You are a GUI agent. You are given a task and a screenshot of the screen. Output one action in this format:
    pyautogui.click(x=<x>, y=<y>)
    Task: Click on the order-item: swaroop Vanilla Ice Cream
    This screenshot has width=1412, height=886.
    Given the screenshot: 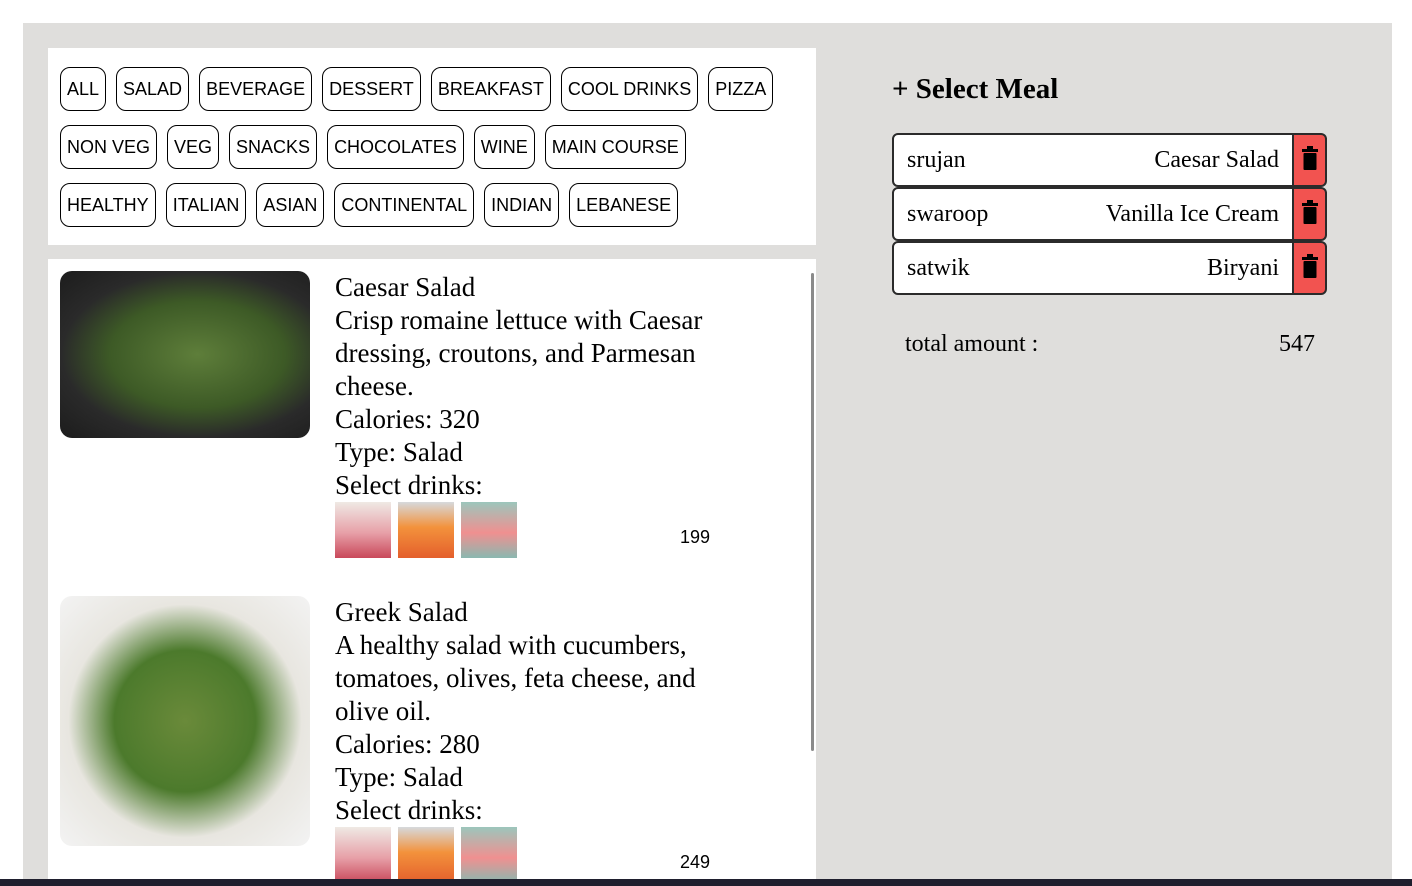 What is the action you would take?
    pyautogui.click(x=1109, y=214)
    